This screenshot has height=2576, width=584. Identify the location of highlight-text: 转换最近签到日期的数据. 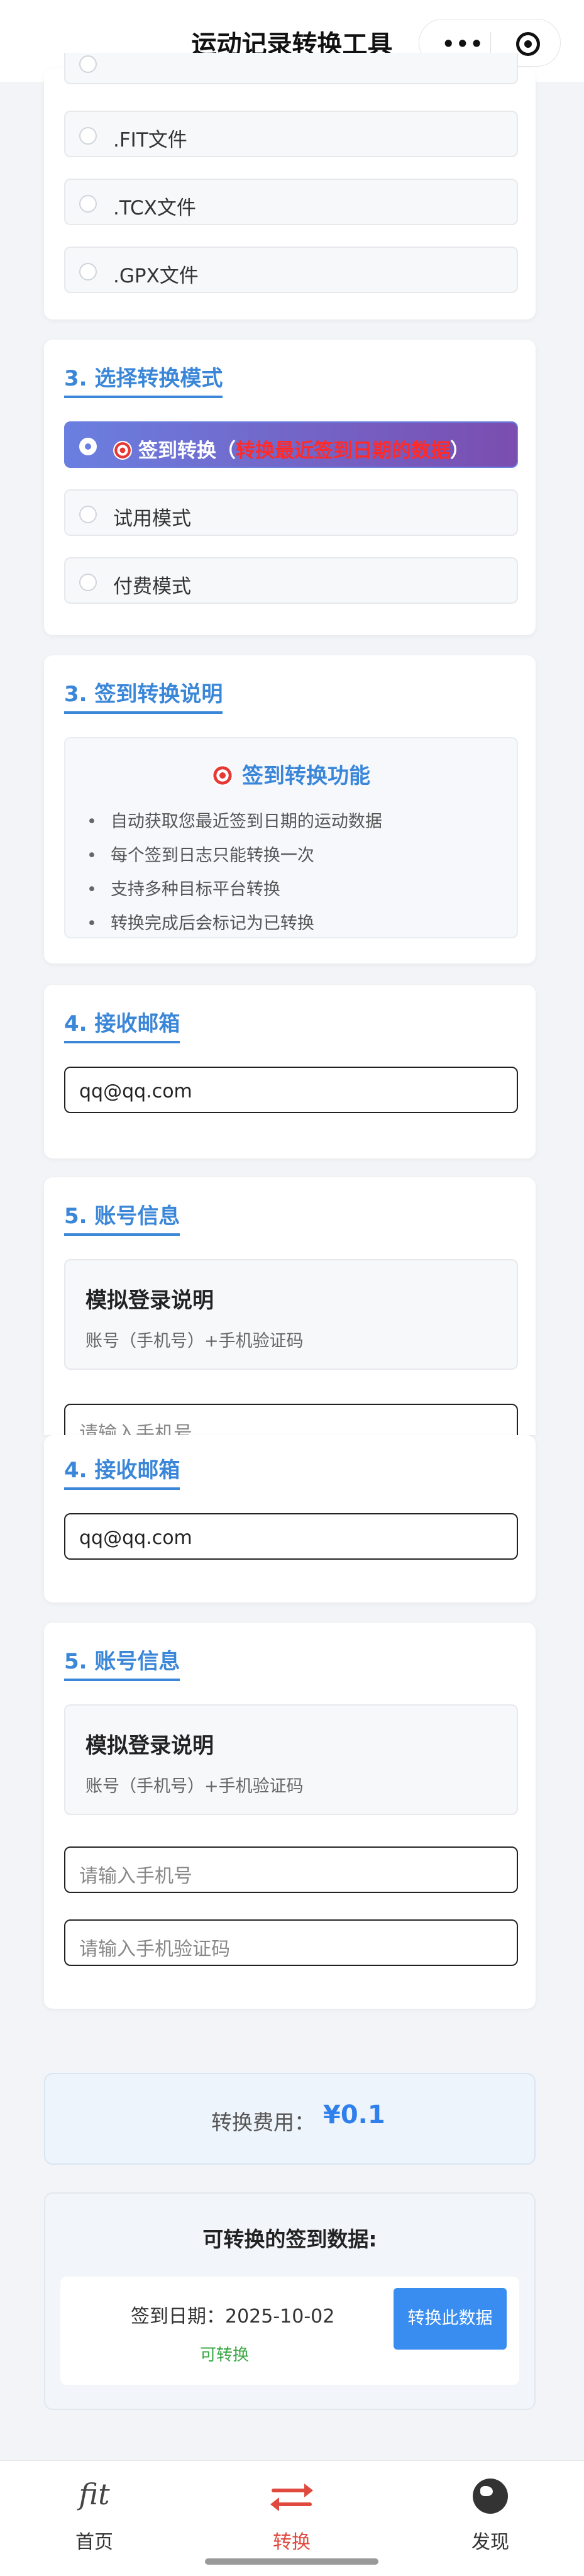
(343, 451).